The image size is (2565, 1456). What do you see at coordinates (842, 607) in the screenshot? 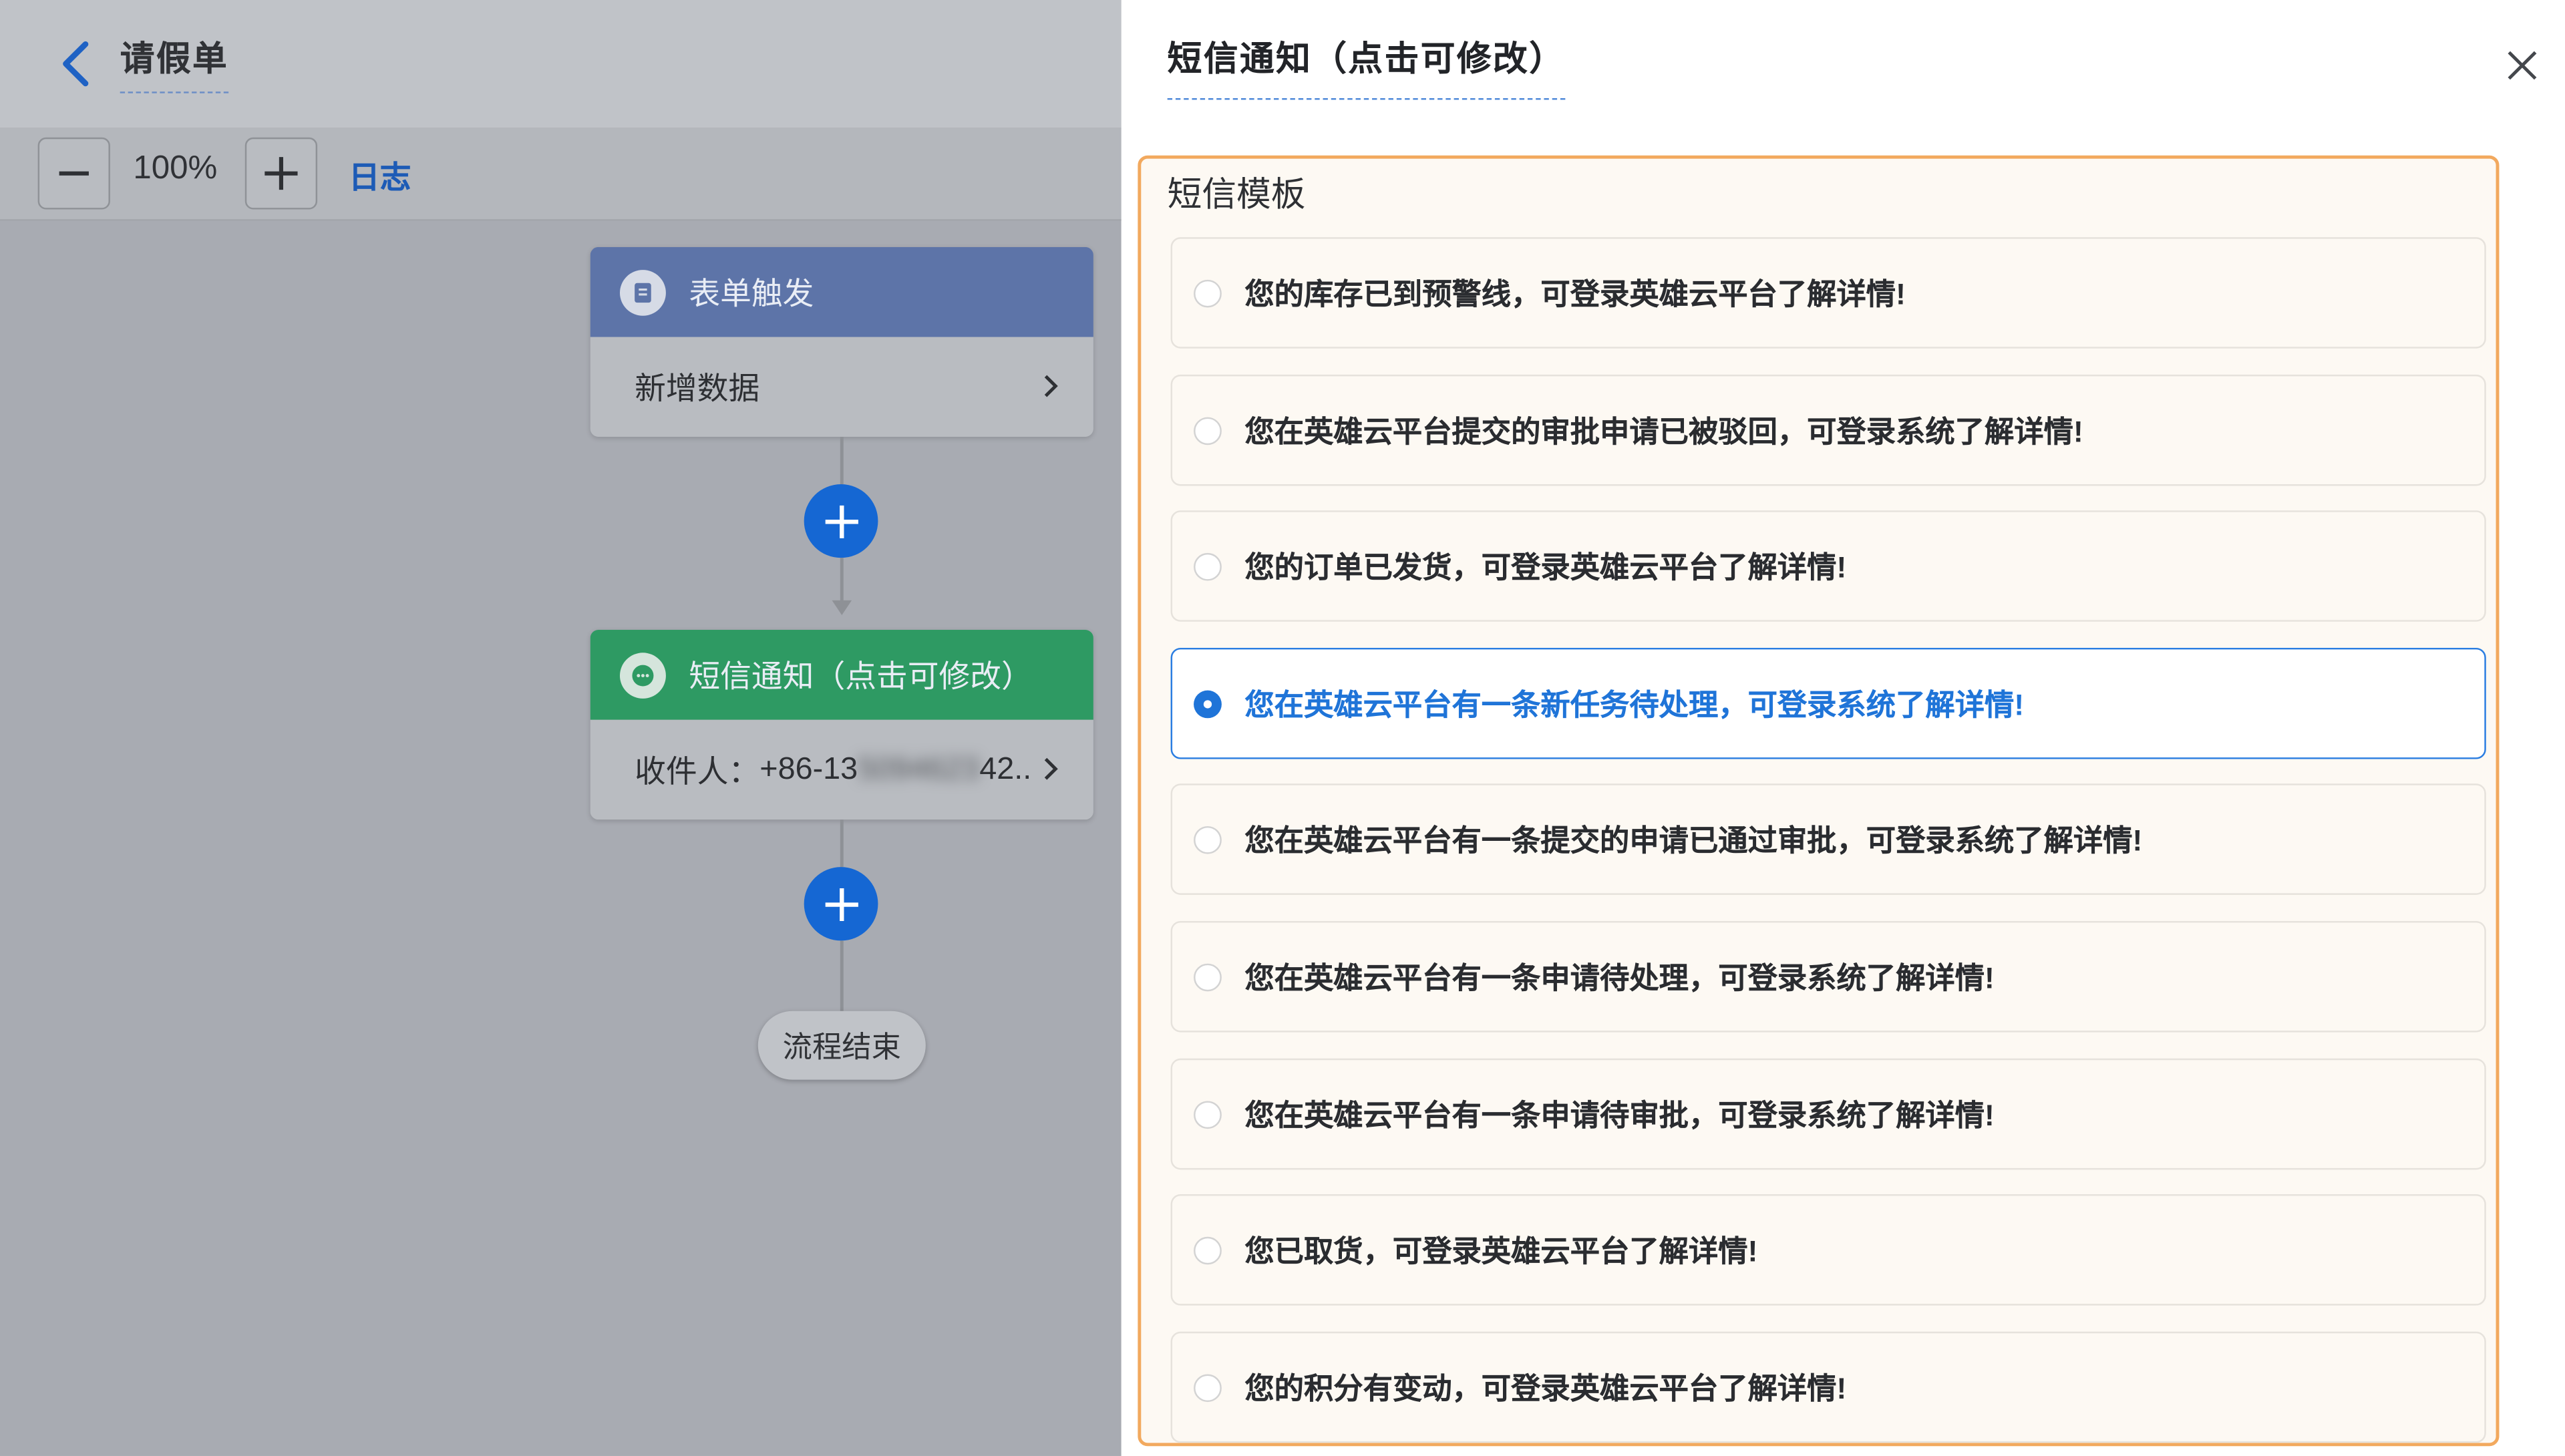
I see `arrow-down-icon` at bounding box center [842, 607].